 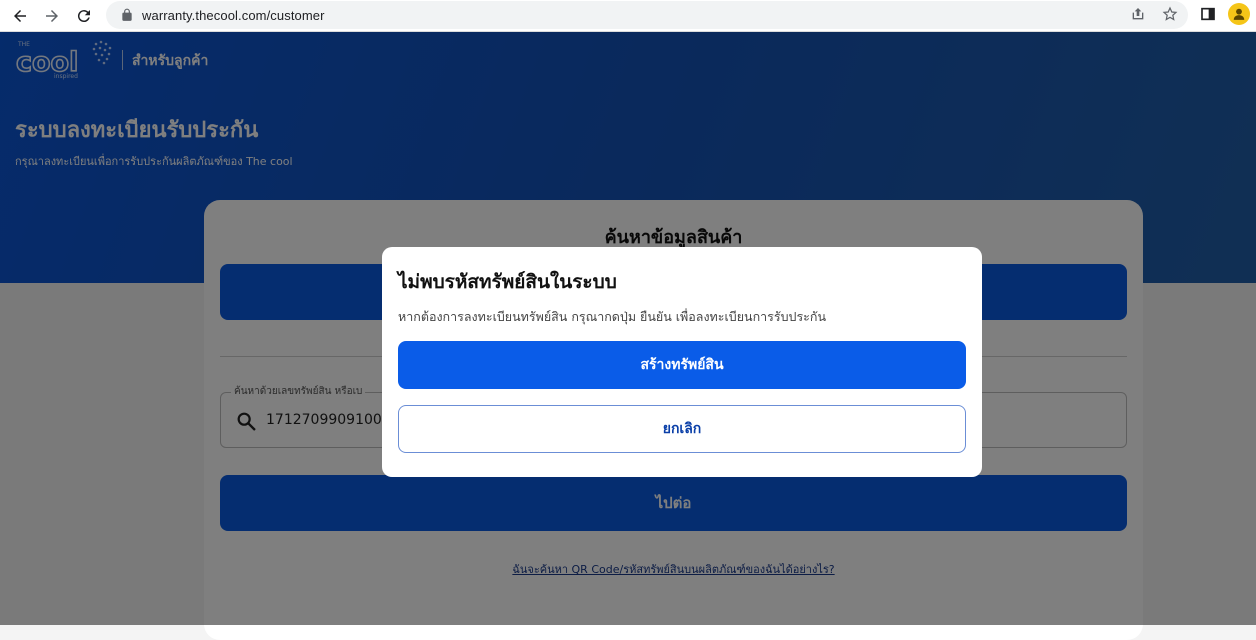 I want to click on url-text: warranty.thecool.com/customer, so click(x=233, y=15).